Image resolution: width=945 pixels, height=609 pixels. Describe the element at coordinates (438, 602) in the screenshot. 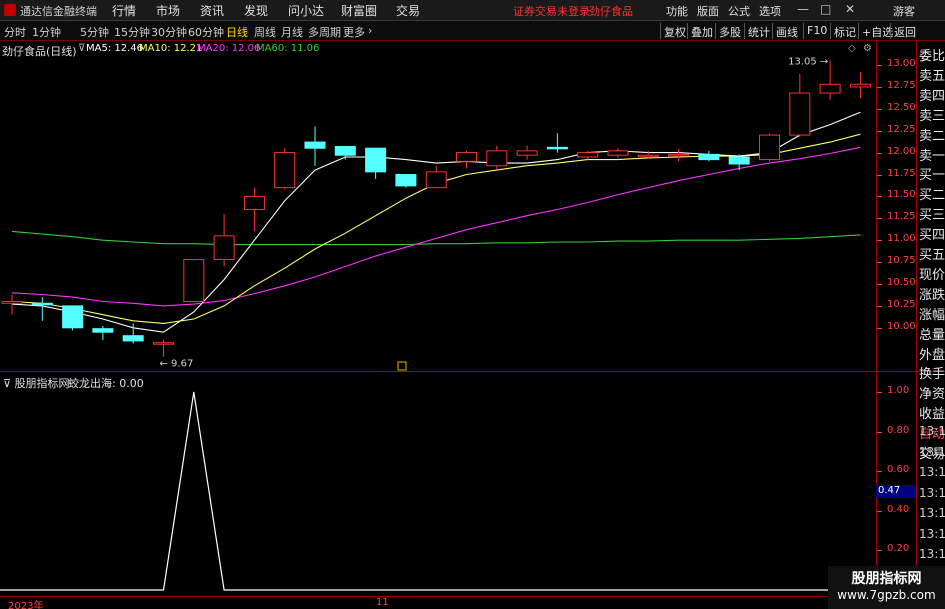

I see `x-axis` at that location.